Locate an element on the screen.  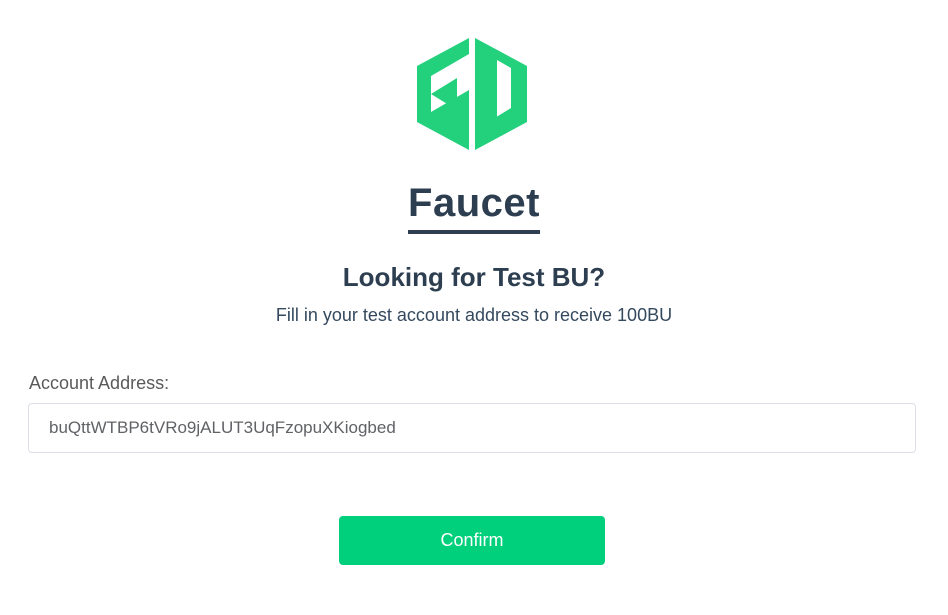
account-address-input is located at coordinates (472, 428).